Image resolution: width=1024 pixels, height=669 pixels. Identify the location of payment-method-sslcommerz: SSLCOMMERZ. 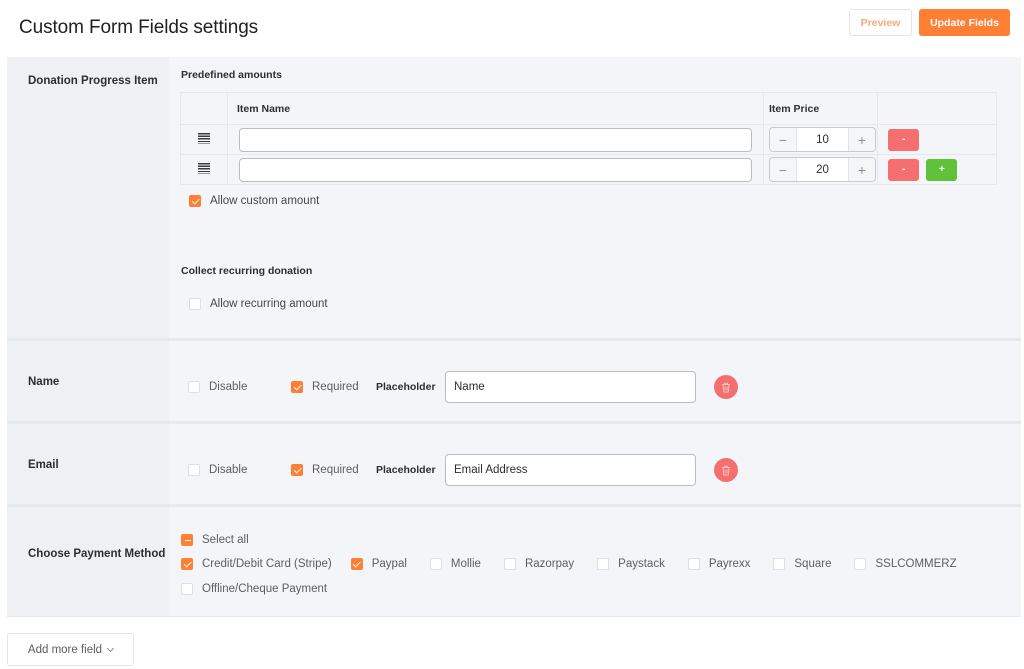
(905, 564).